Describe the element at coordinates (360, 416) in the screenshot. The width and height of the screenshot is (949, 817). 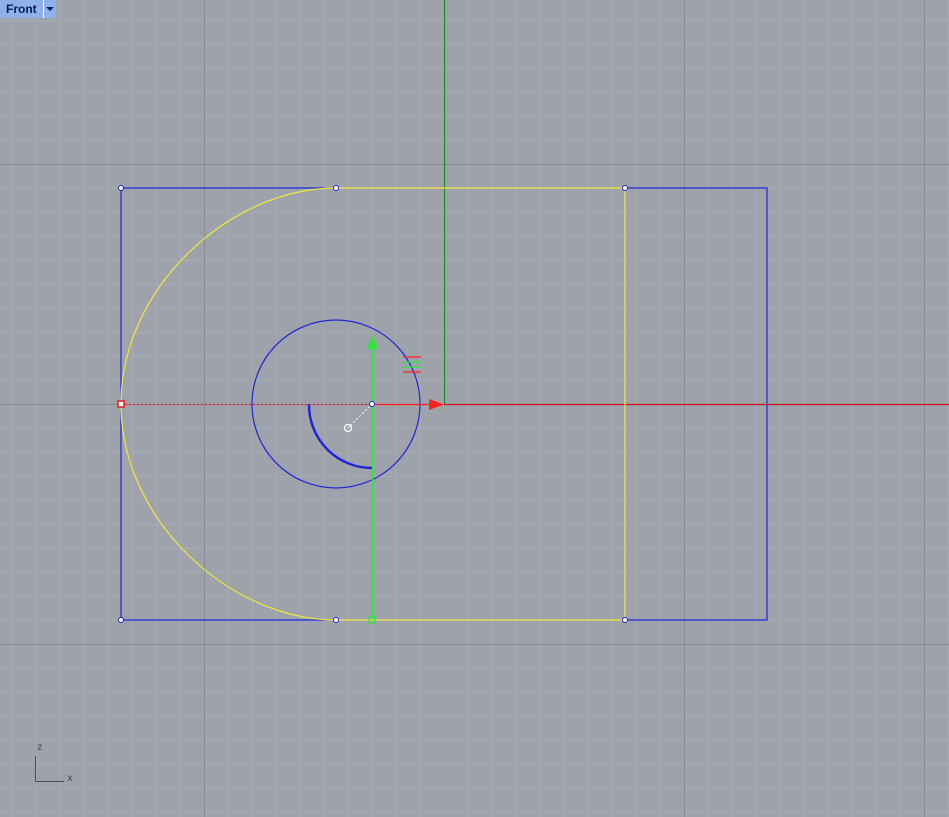
I see `gumball-pivot-line` at that location.